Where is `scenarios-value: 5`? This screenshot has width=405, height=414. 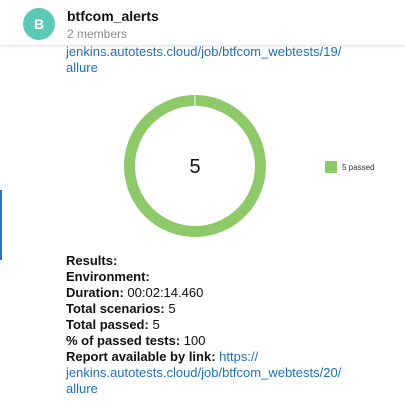
scenarios-value: 5 is located at coordinates (172, 308).